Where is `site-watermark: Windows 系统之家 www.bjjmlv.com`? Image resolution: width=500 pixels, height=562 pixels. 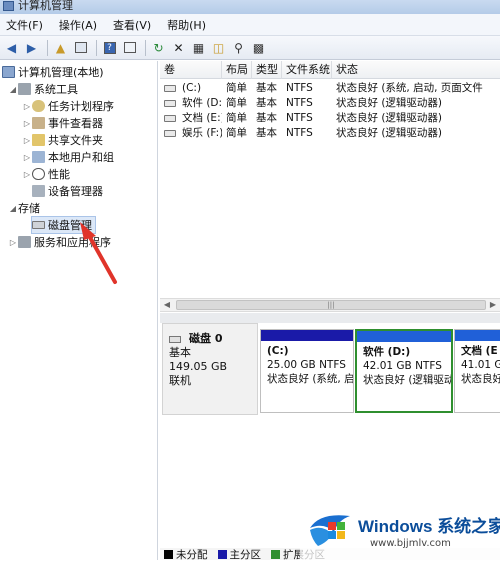 site-watermark: Windows 系统之家 www.bjjmlv.com is located at coordinates (400, 529).